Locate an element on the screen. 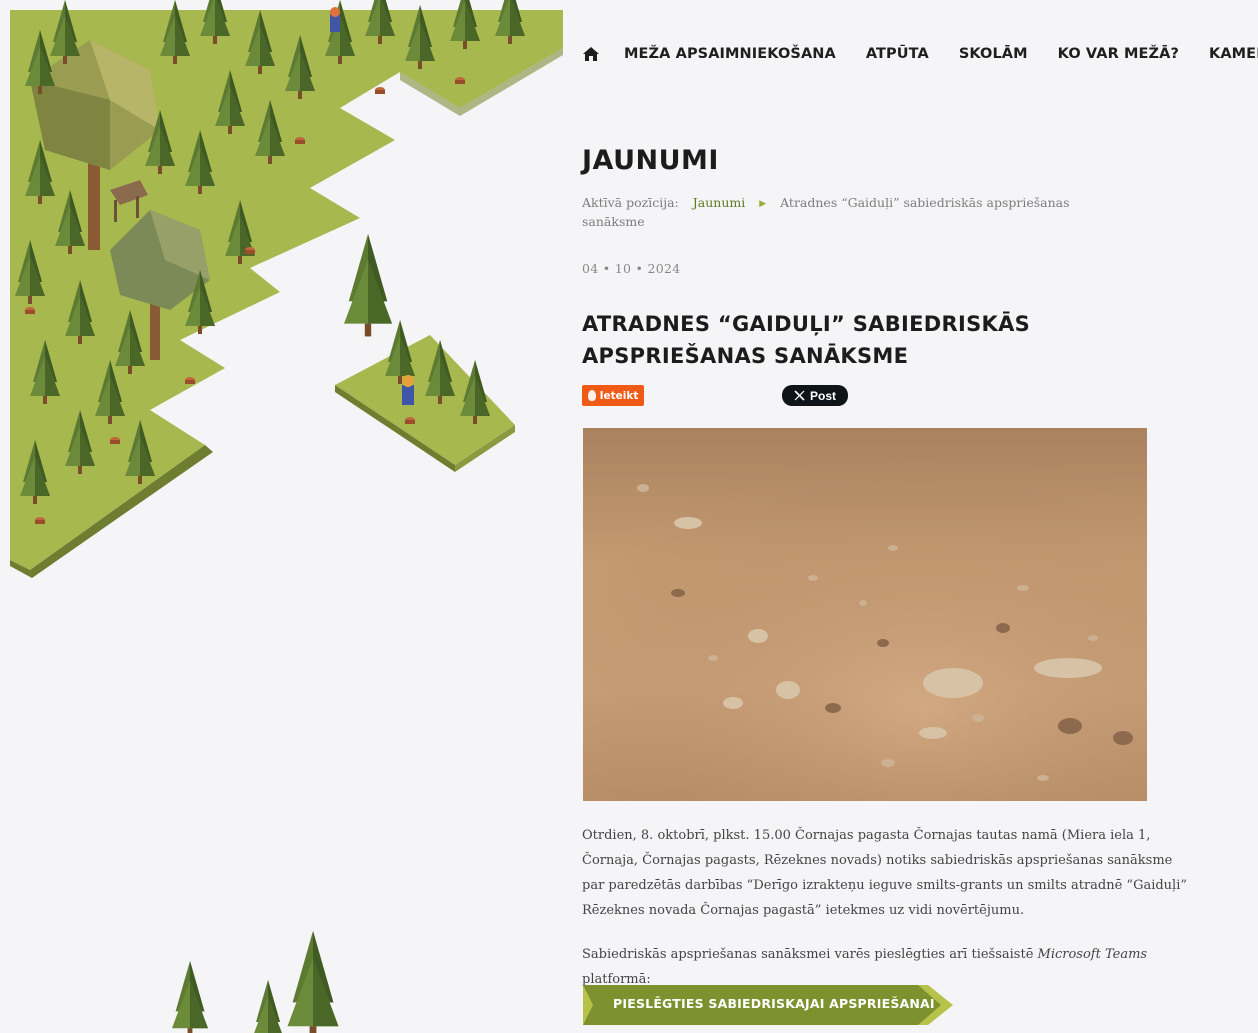 The image size is (1258, 1033). recommend-button: Ieteikt is located at coordinates (613, 395).